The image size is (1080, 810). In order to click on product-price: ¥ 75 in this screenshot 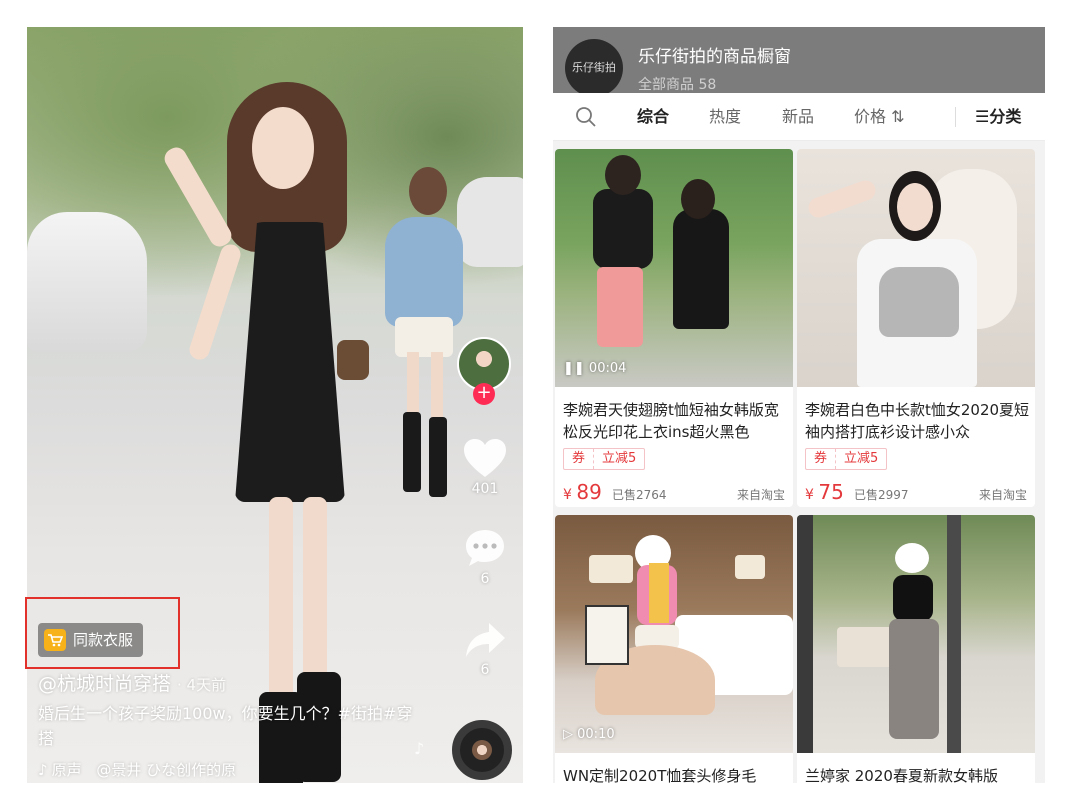, I will do `click(824, 492)`.